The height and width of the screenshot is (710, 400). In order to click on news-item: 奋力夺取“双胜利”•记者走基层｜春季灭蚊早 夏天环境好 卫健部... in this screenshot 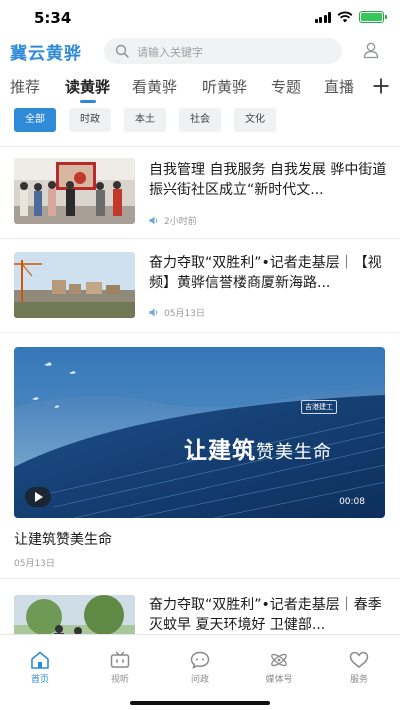, I will do `click(200, 620)`.